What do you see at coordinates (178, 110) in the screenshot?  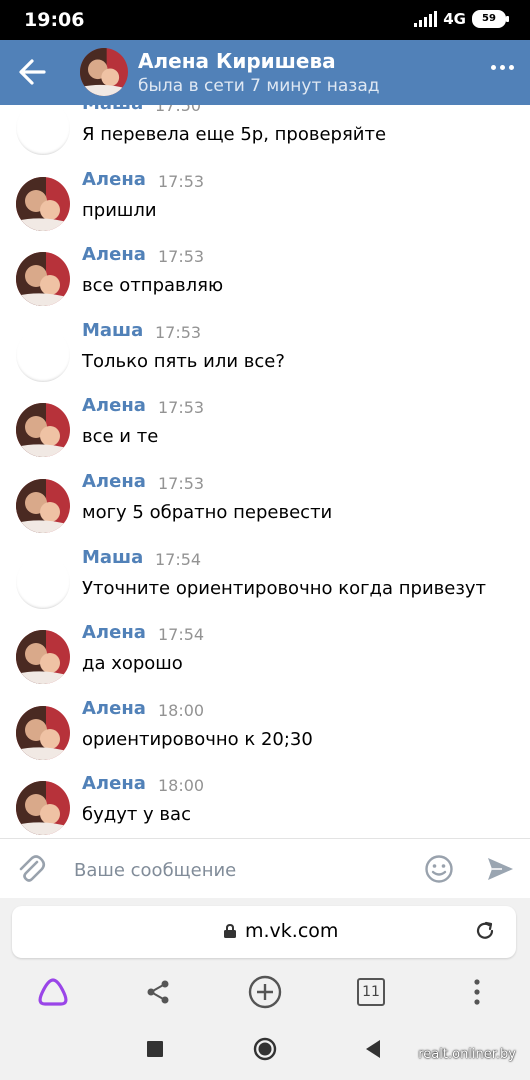 I see `message-time: 17:50` at bounding box center [178, 110].